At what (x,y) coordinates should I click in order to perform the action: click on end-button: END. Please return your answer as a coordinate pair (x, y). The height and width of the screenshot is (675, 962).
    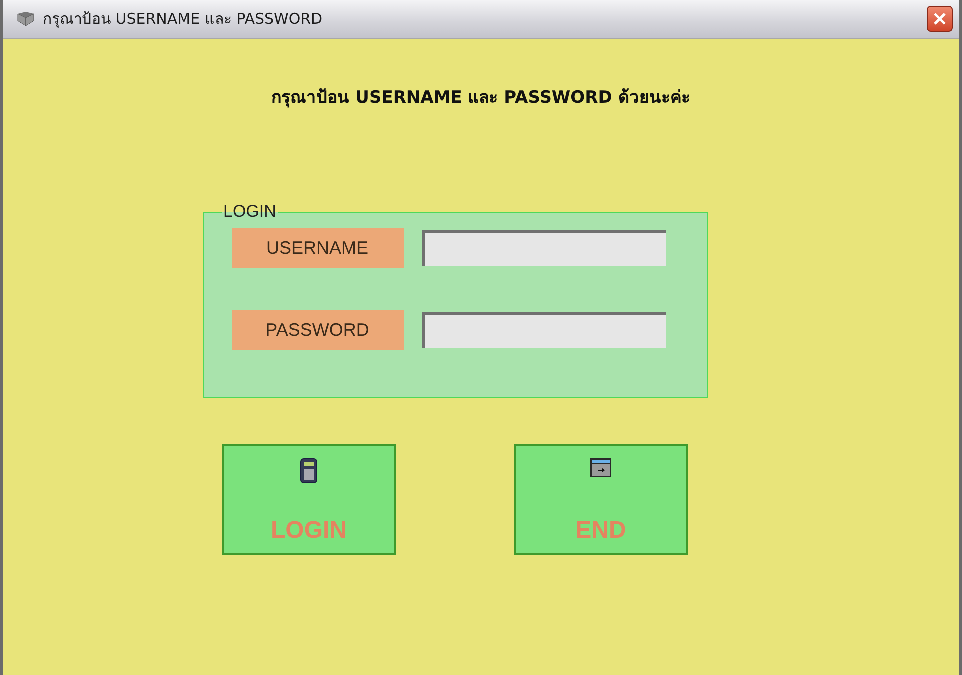
    Looking at the image, I should click on (601, 499).